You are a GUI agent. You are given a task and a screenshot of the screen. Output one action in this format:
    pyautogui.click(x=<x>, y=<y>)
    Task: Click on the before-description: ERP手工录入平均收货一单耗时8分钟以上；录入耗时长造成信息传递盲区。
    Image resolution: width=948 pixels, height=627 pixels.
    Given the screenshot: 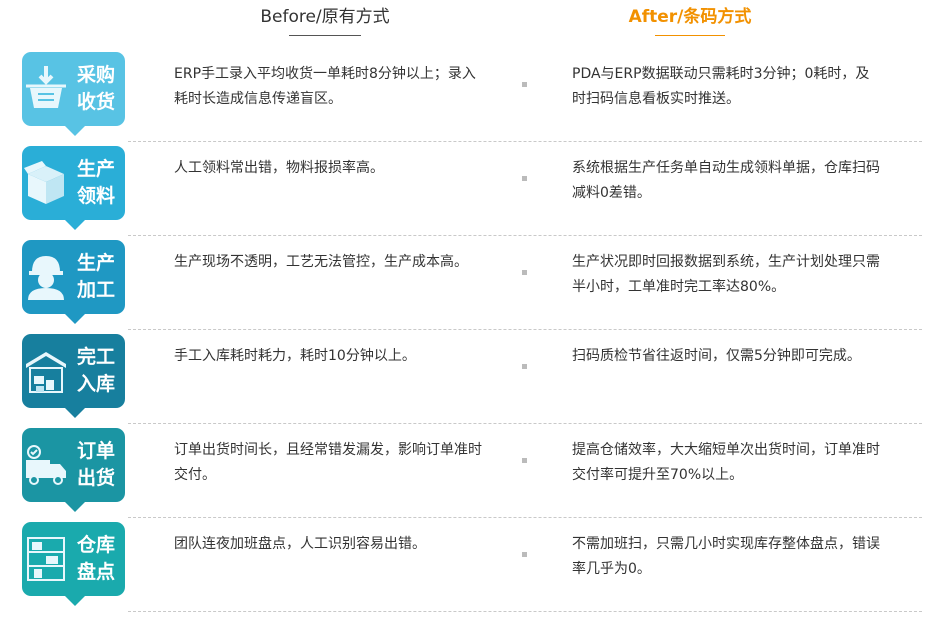 What is the action you would take?
    pyautogui.click(x=325, y=86)
    